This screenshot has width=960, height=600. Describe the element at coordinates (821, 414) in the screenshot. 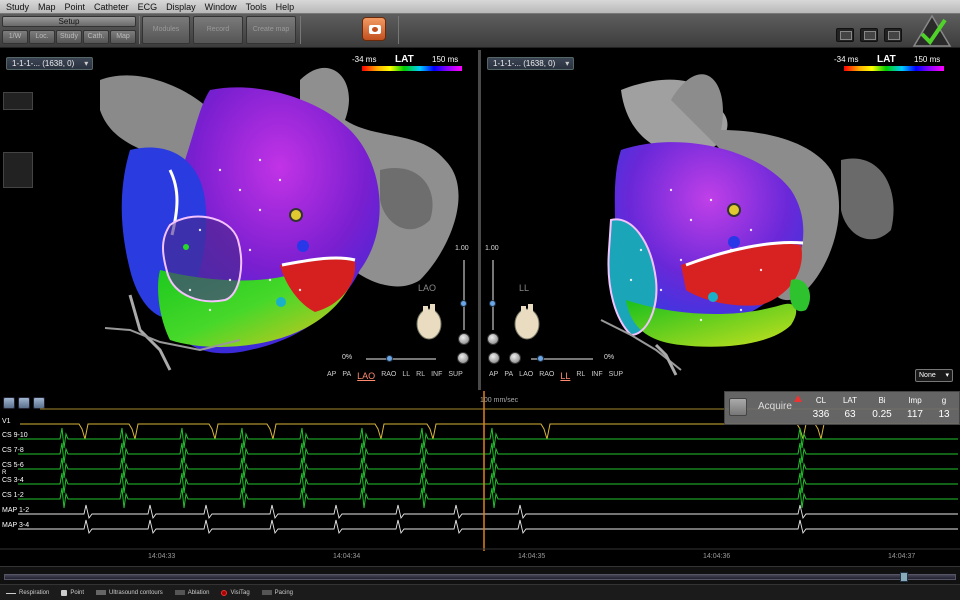

I see `field-value-cl: 336` at that location.